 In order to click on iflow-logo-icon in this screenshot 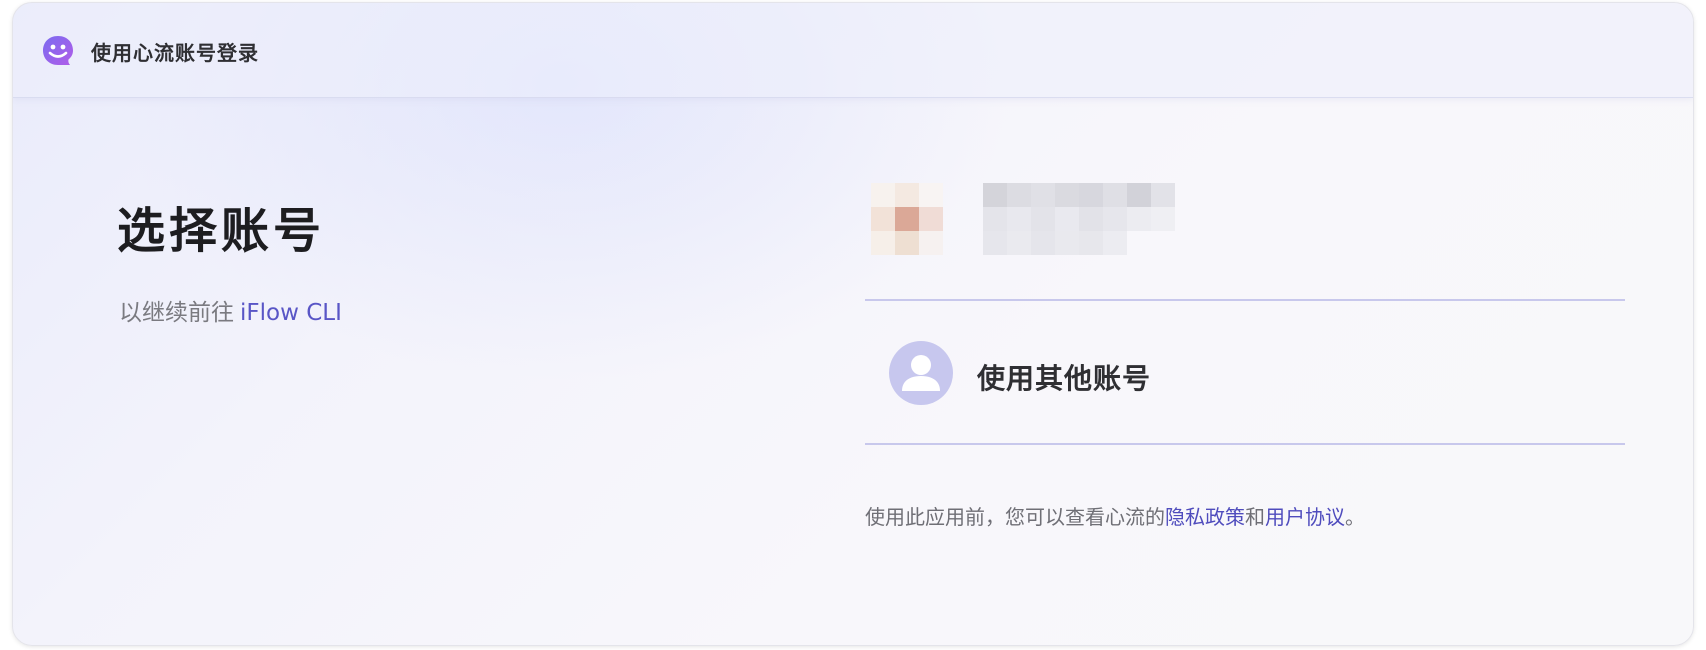, I will do `click(58, 50)`.